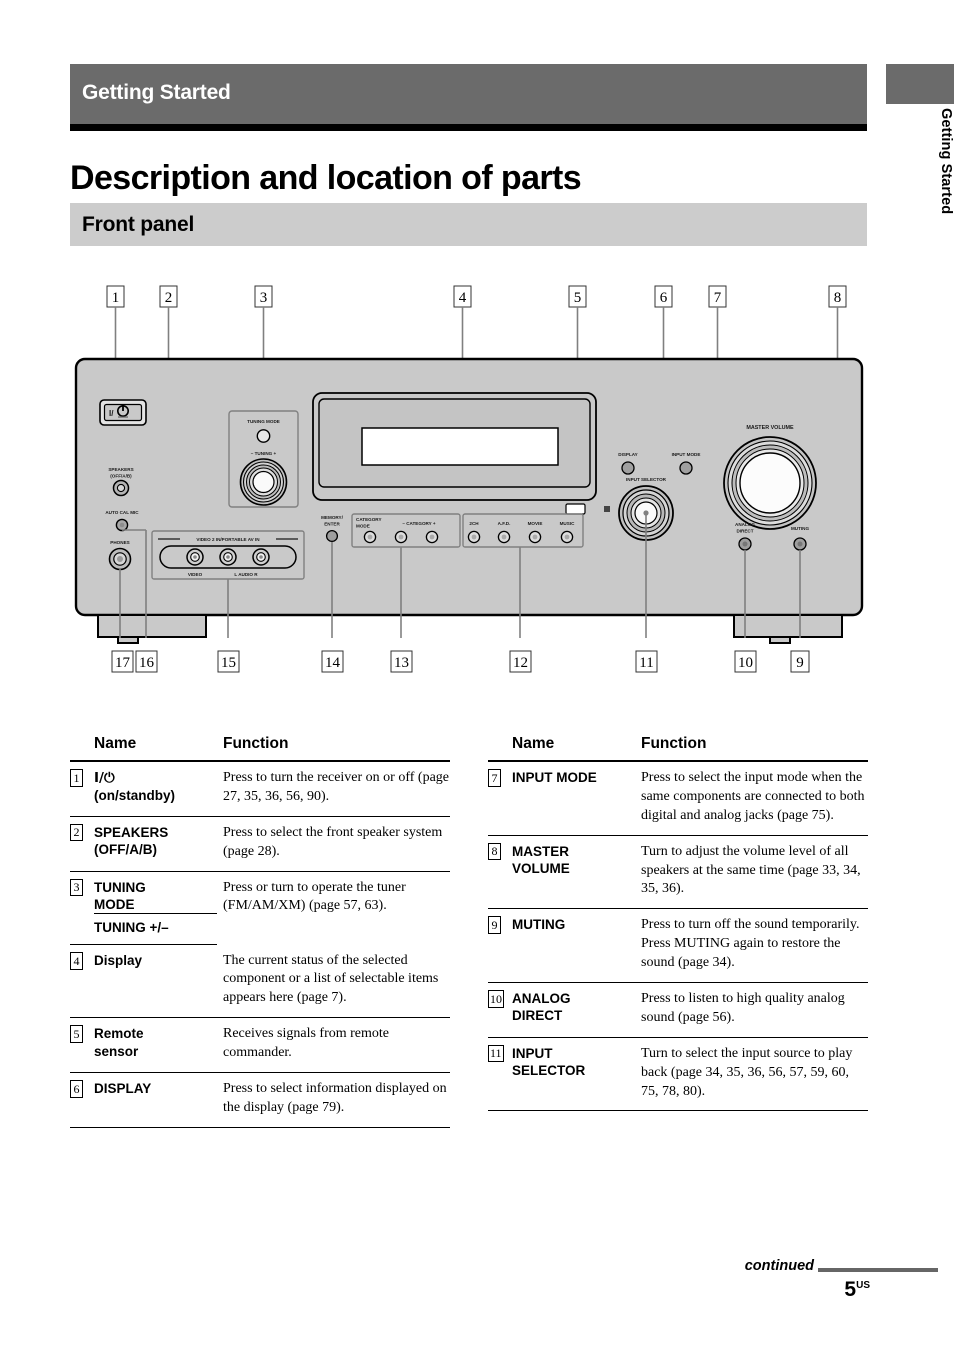  Describe the element at coordinates (461, 453) in the screenshot. I see `display-window` at that location.